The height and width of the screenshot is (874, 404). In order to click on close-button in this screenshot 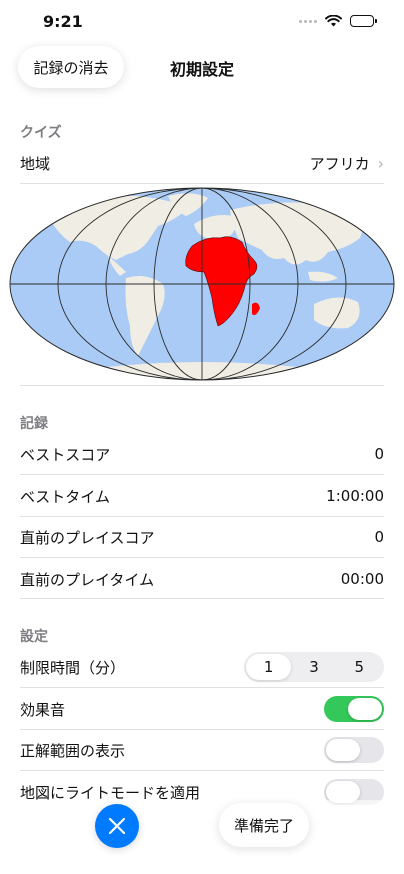, I will do `click(117, 826)`.